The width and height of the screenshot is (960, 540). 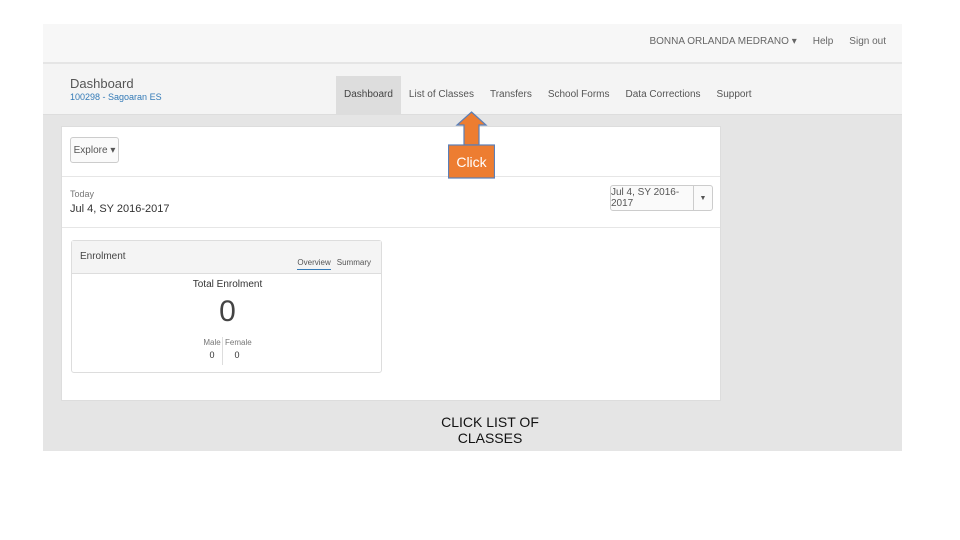 What do you see at coordinates (471, 162) in the screenshot?
I see `callout-label: Click` at bounding box center [471, 162].